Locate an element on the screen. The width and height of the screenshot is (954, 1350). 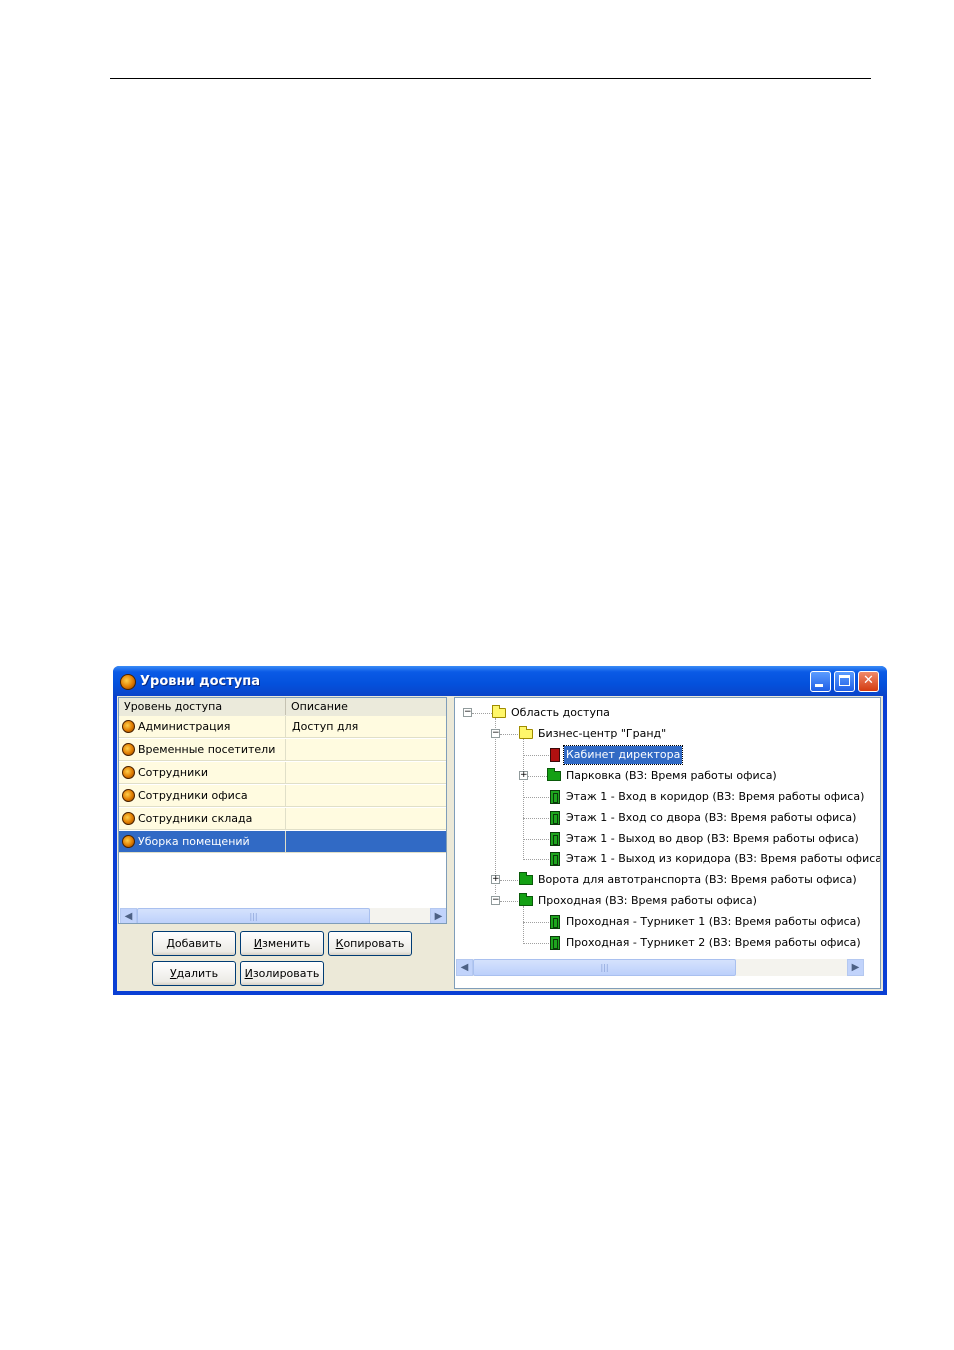
list-cell-name: Сотрудники склада is located at coordinates (202, 819).